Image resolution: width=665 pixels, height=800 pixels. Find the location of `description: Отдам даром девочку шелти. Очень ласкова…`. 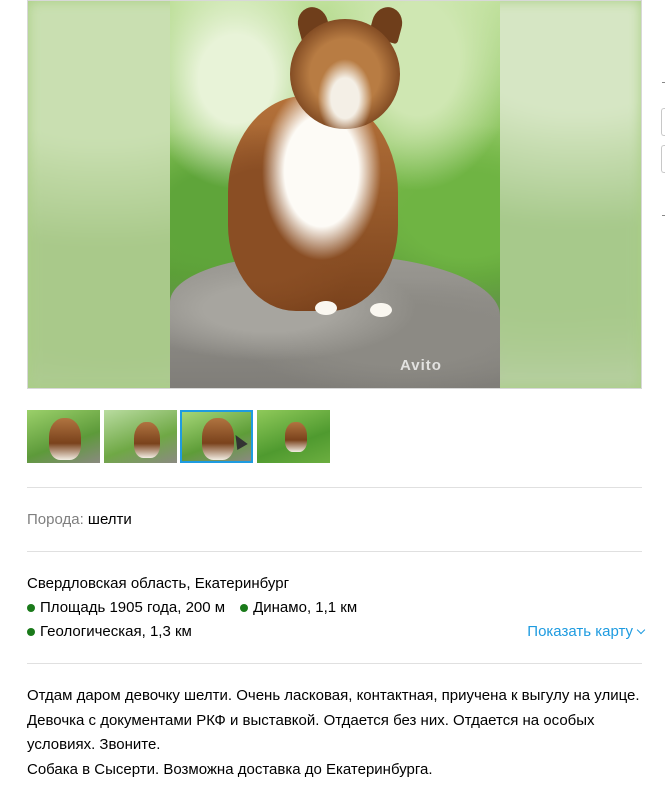

description: Отдам даром девочку шелти. Очень ласкова… is located at coordinates (334, 733).